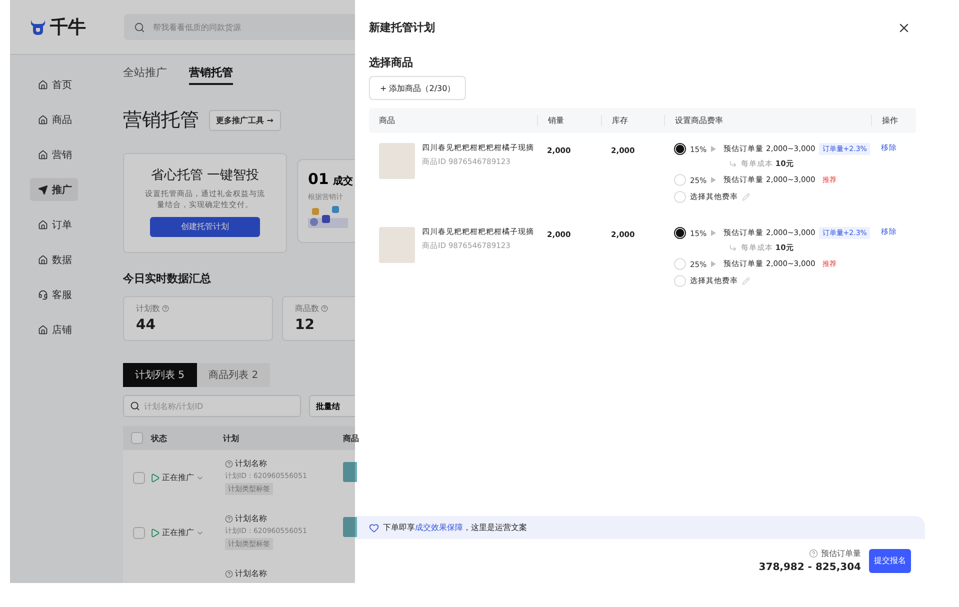  What do you see at coordinates (841, 553) in the screenshot?
I see `estimate-label: 预估订单量` at bounding box center [841, 553].